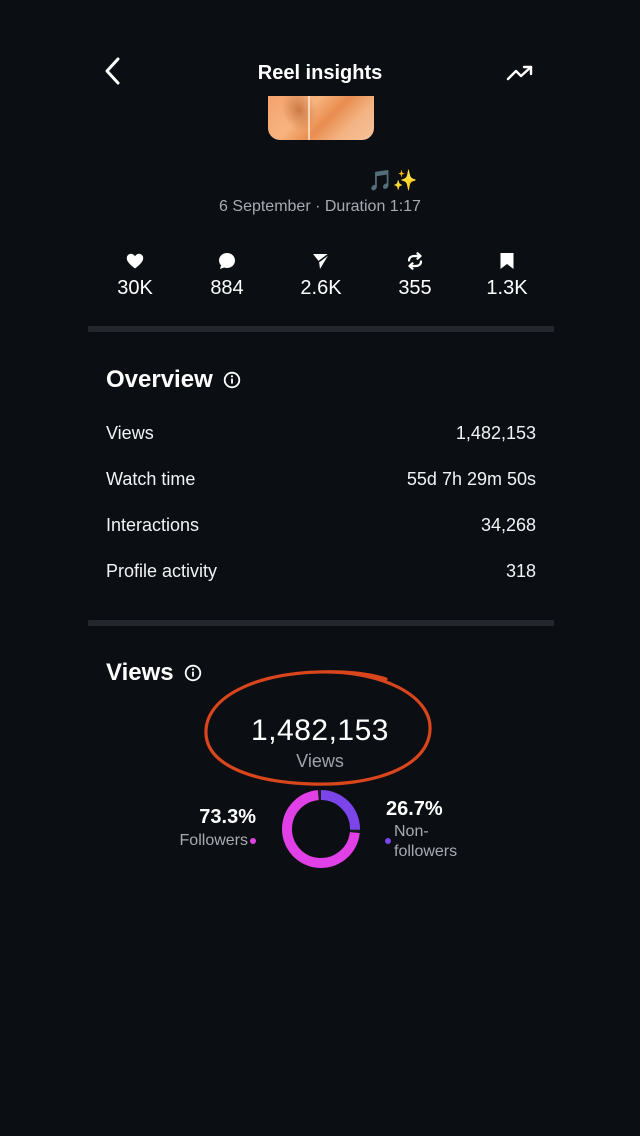 The height and width of the screenshot is (1136, 640). I want to click on page-title: Reel insights, so click(320, 73).